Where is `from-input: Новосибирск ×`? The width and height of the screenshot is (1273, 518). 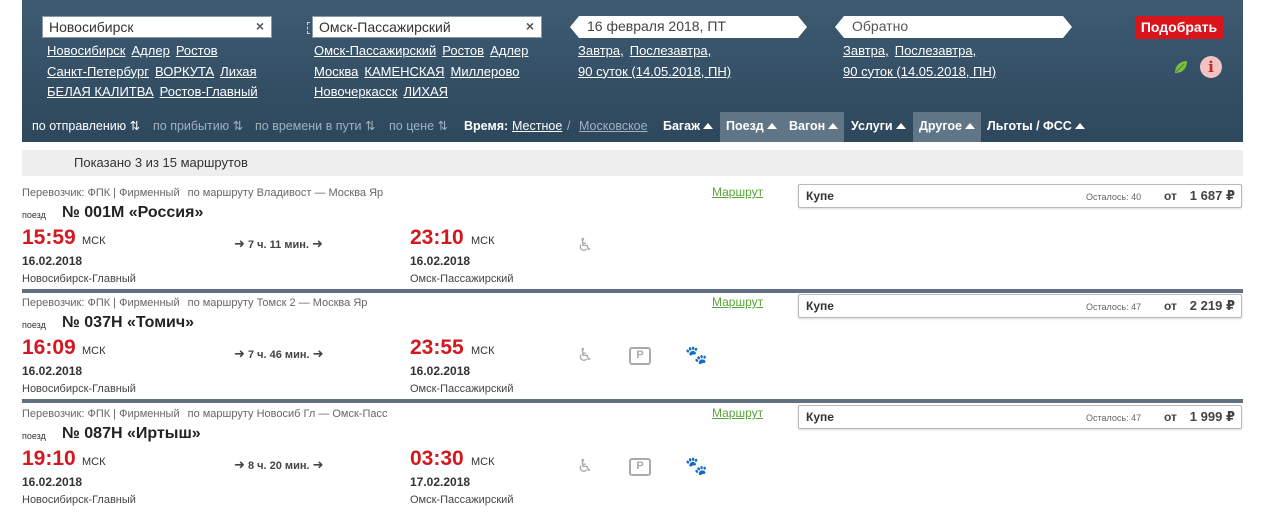 from-input: Новосибирск × is located at coordinates (157, 27).